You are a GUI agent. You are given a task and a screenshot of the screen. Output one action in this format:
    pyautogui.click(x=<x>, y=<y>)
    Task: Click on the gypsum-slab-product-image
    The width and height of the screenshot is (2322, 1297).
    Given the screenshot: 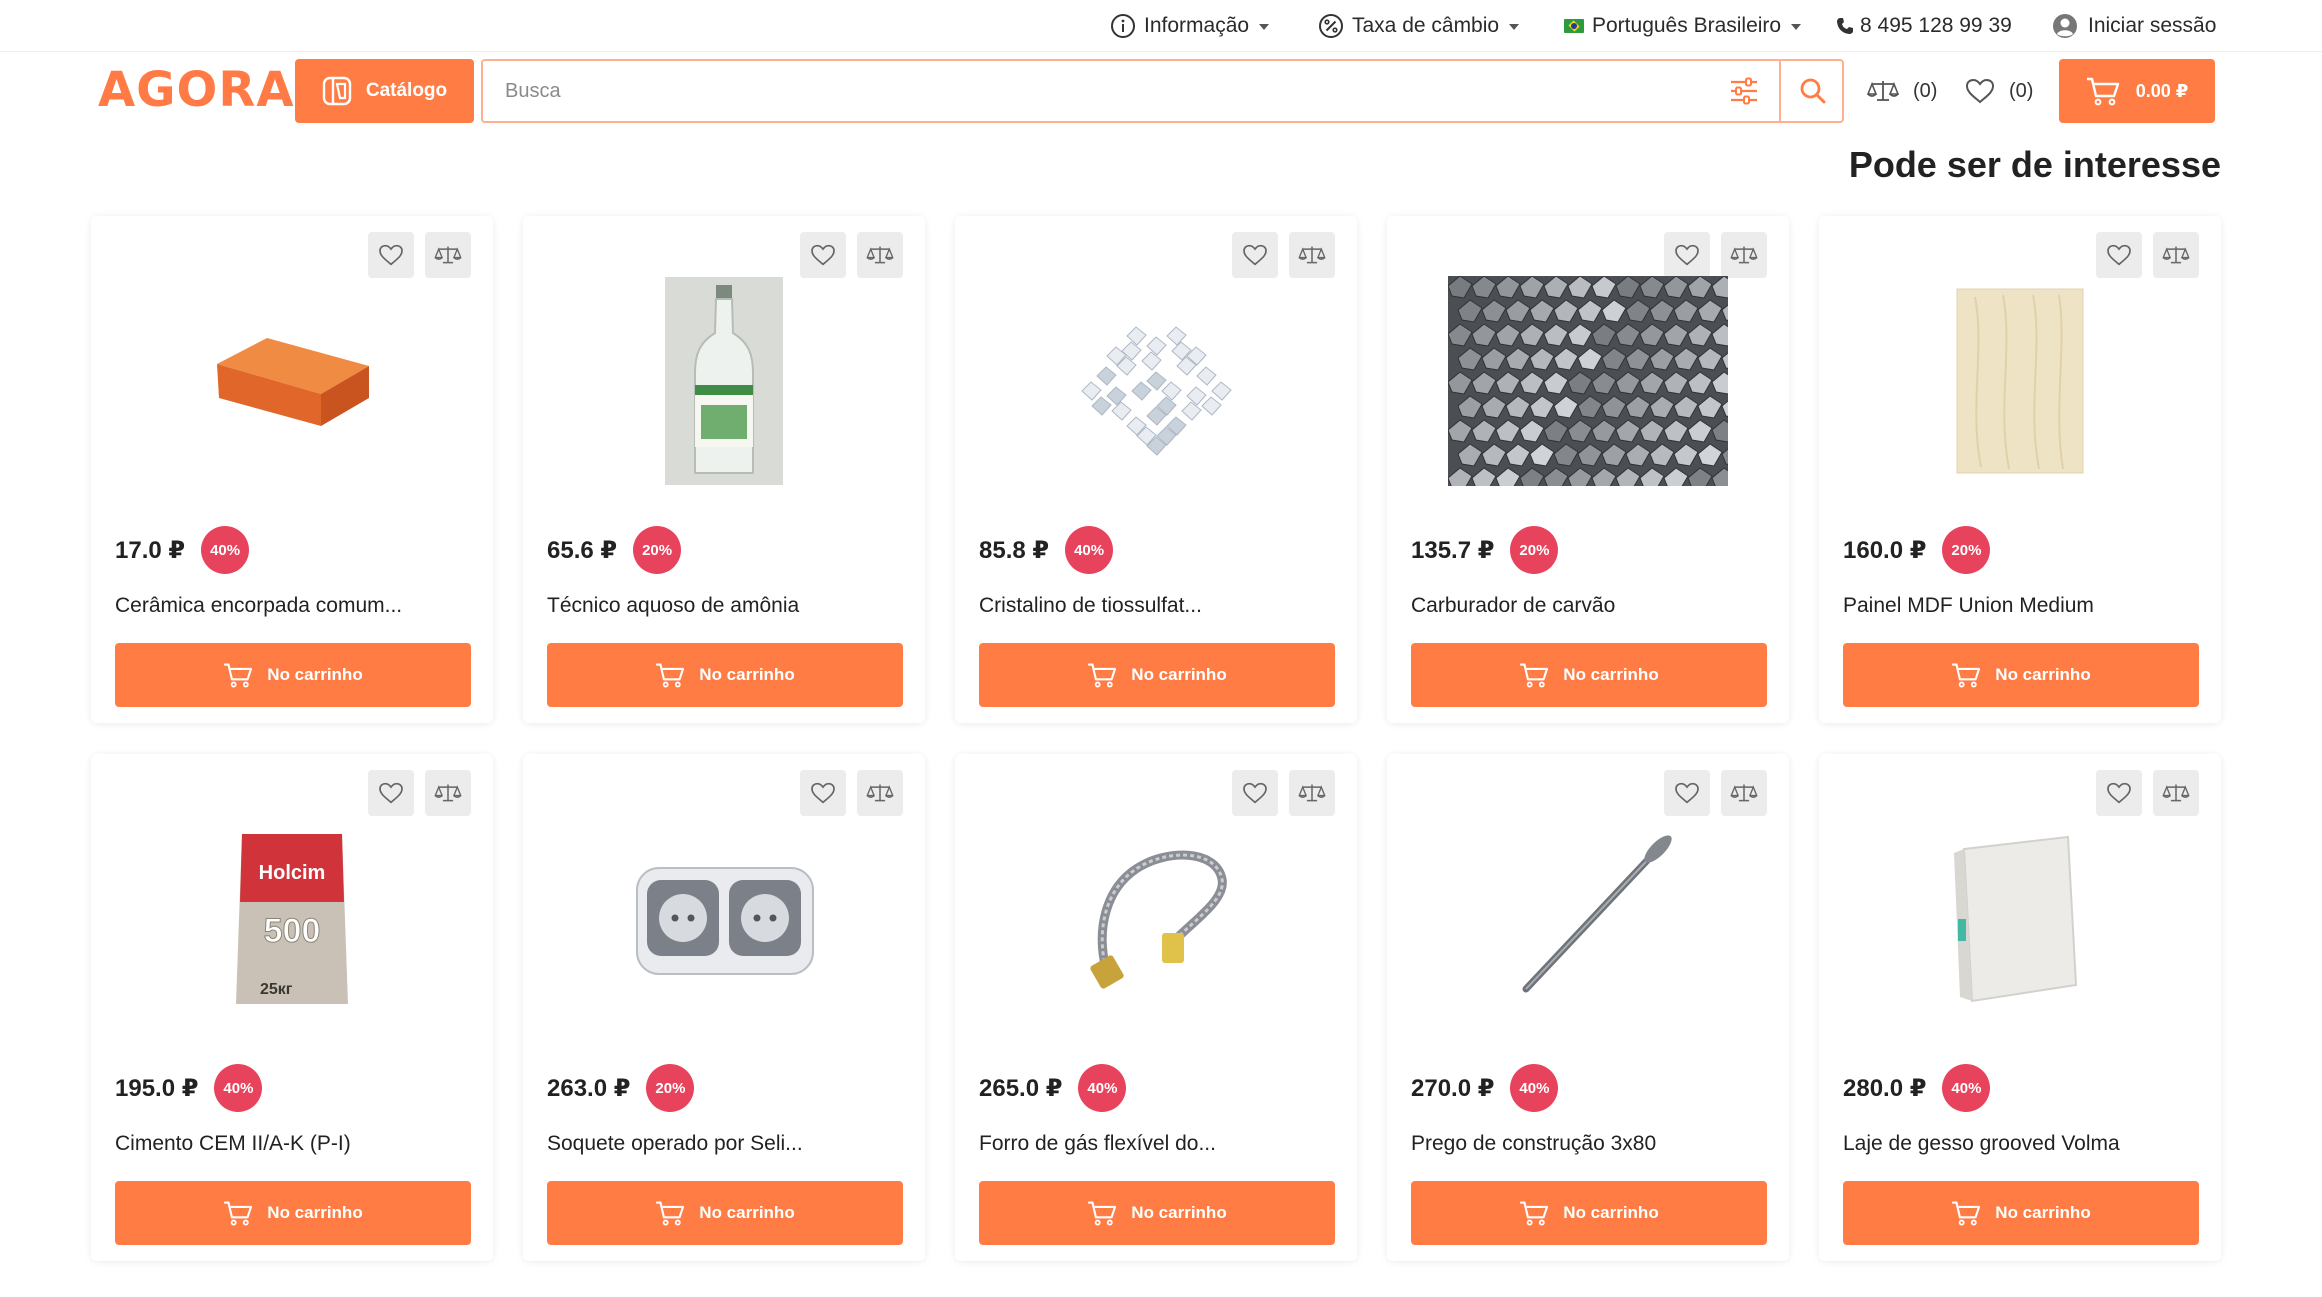 What is the action you would take?
    pyautogui.click(x=2020, y=919)
    